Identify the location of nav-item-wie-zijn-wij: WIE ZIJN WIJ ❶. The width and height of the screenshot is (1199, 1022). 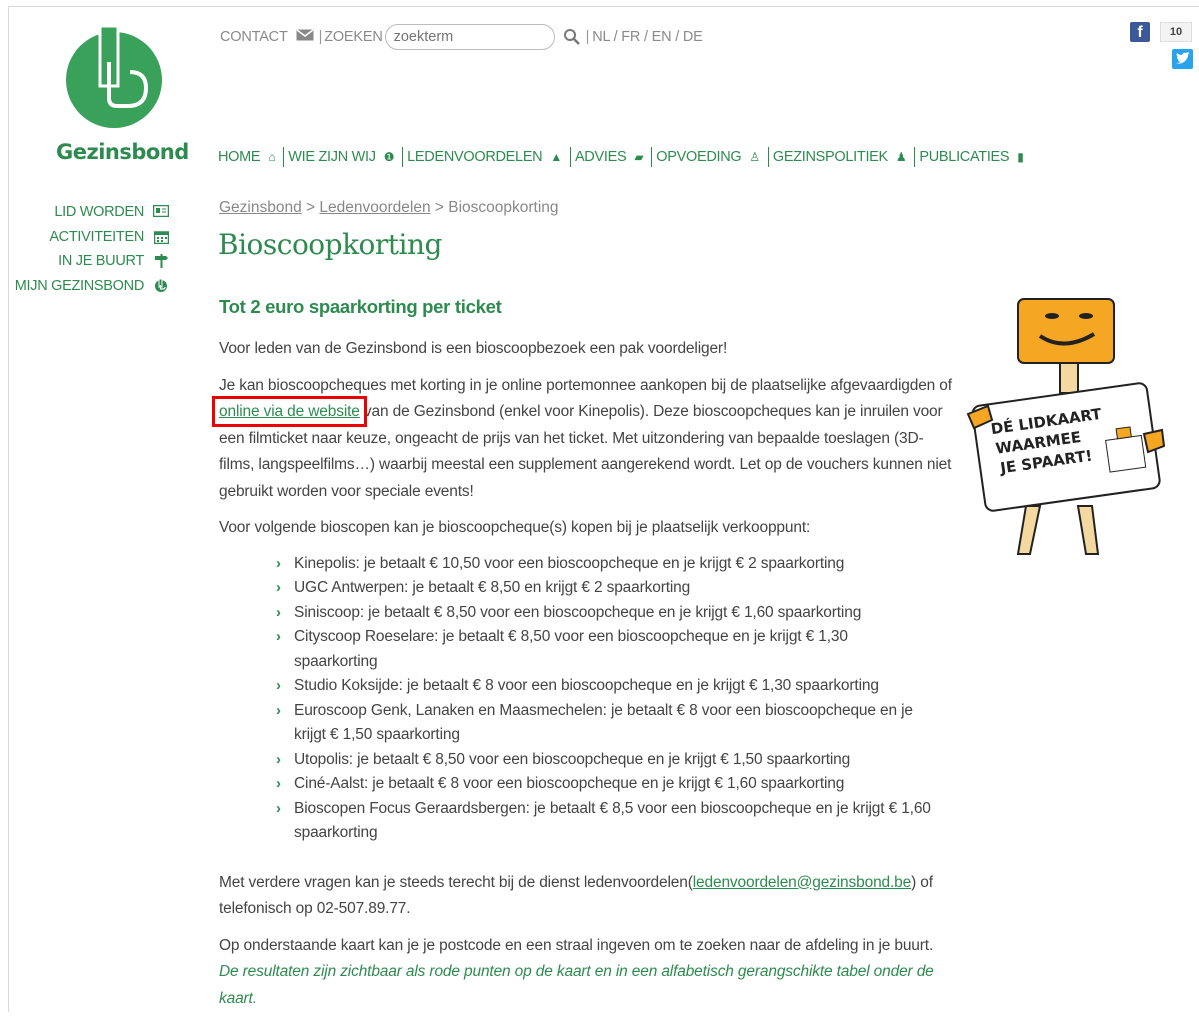
(345, 157).